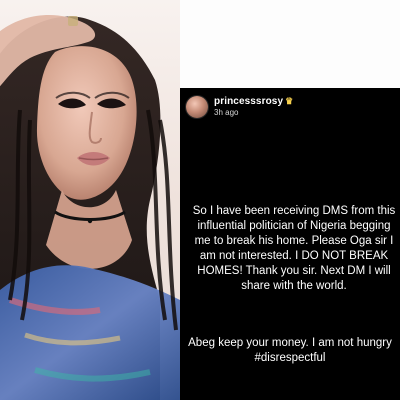  What do you see at coordinates (294, 286) in the screenshot?
I see `message-line: share with the world.` at bounding box center [294, 286].